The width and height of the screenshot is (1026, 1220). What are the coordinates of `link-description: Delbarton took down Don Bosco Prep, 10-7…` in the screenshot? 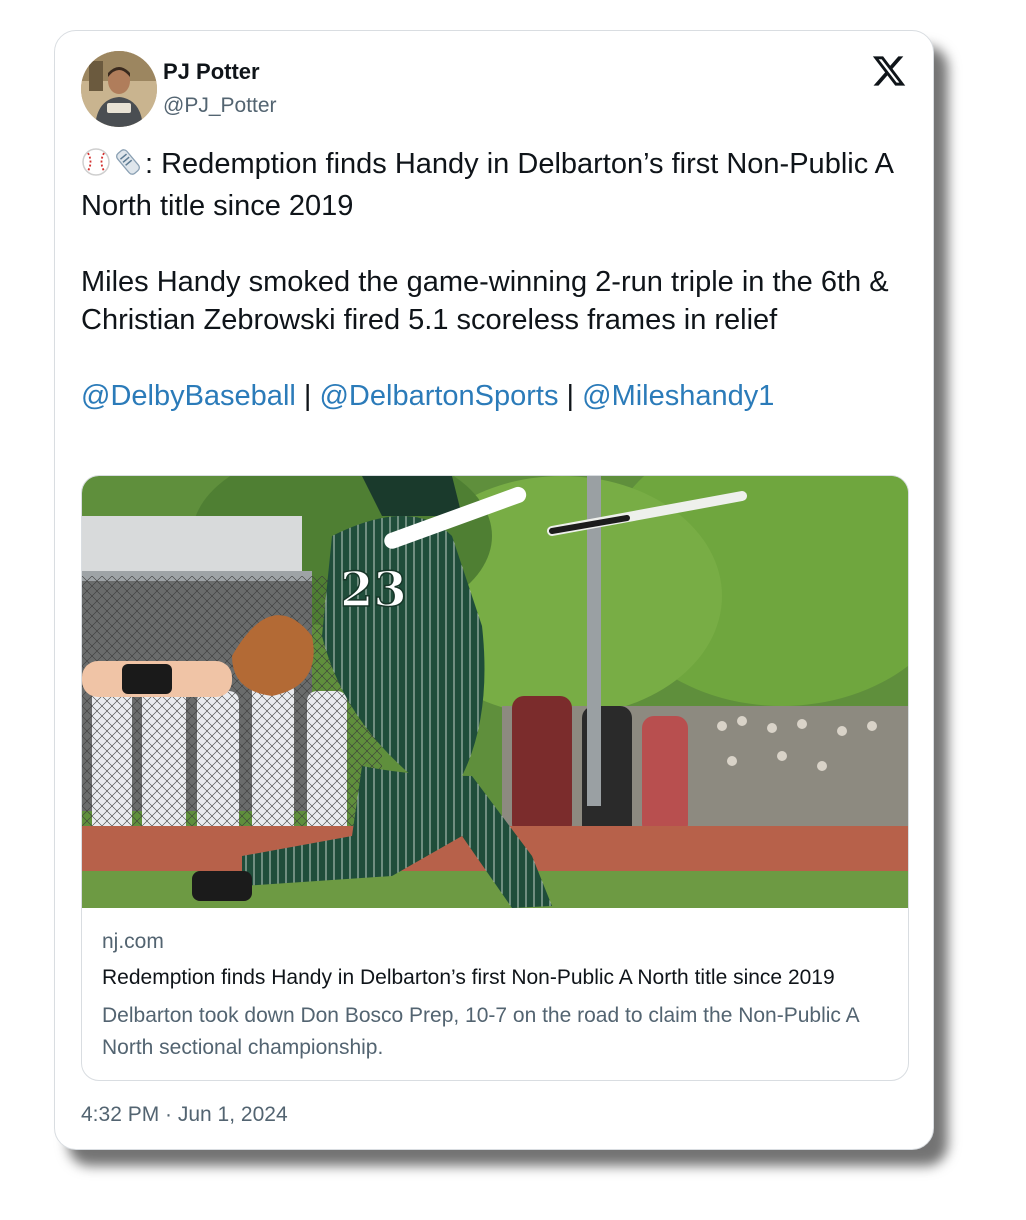 It's located at (480, 1031).